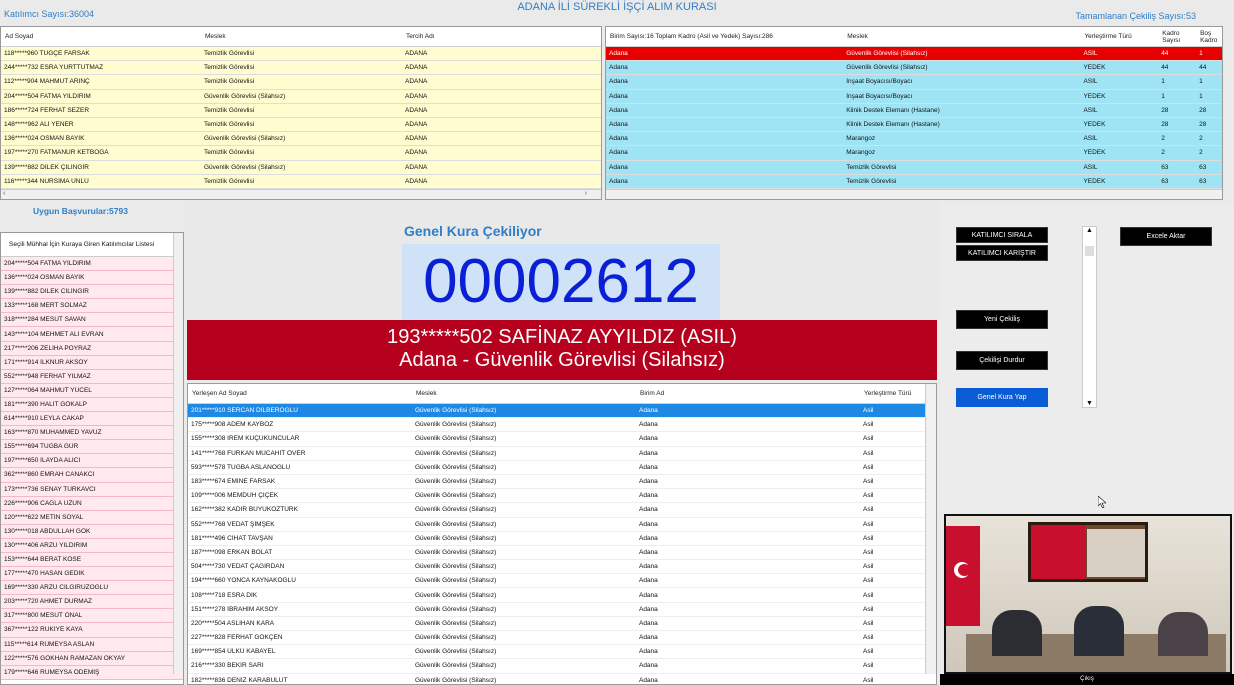 The image size is (1234, 685). I want to click on list-item: 614*****910 LEYLA CAKAP, so click(92, 419).